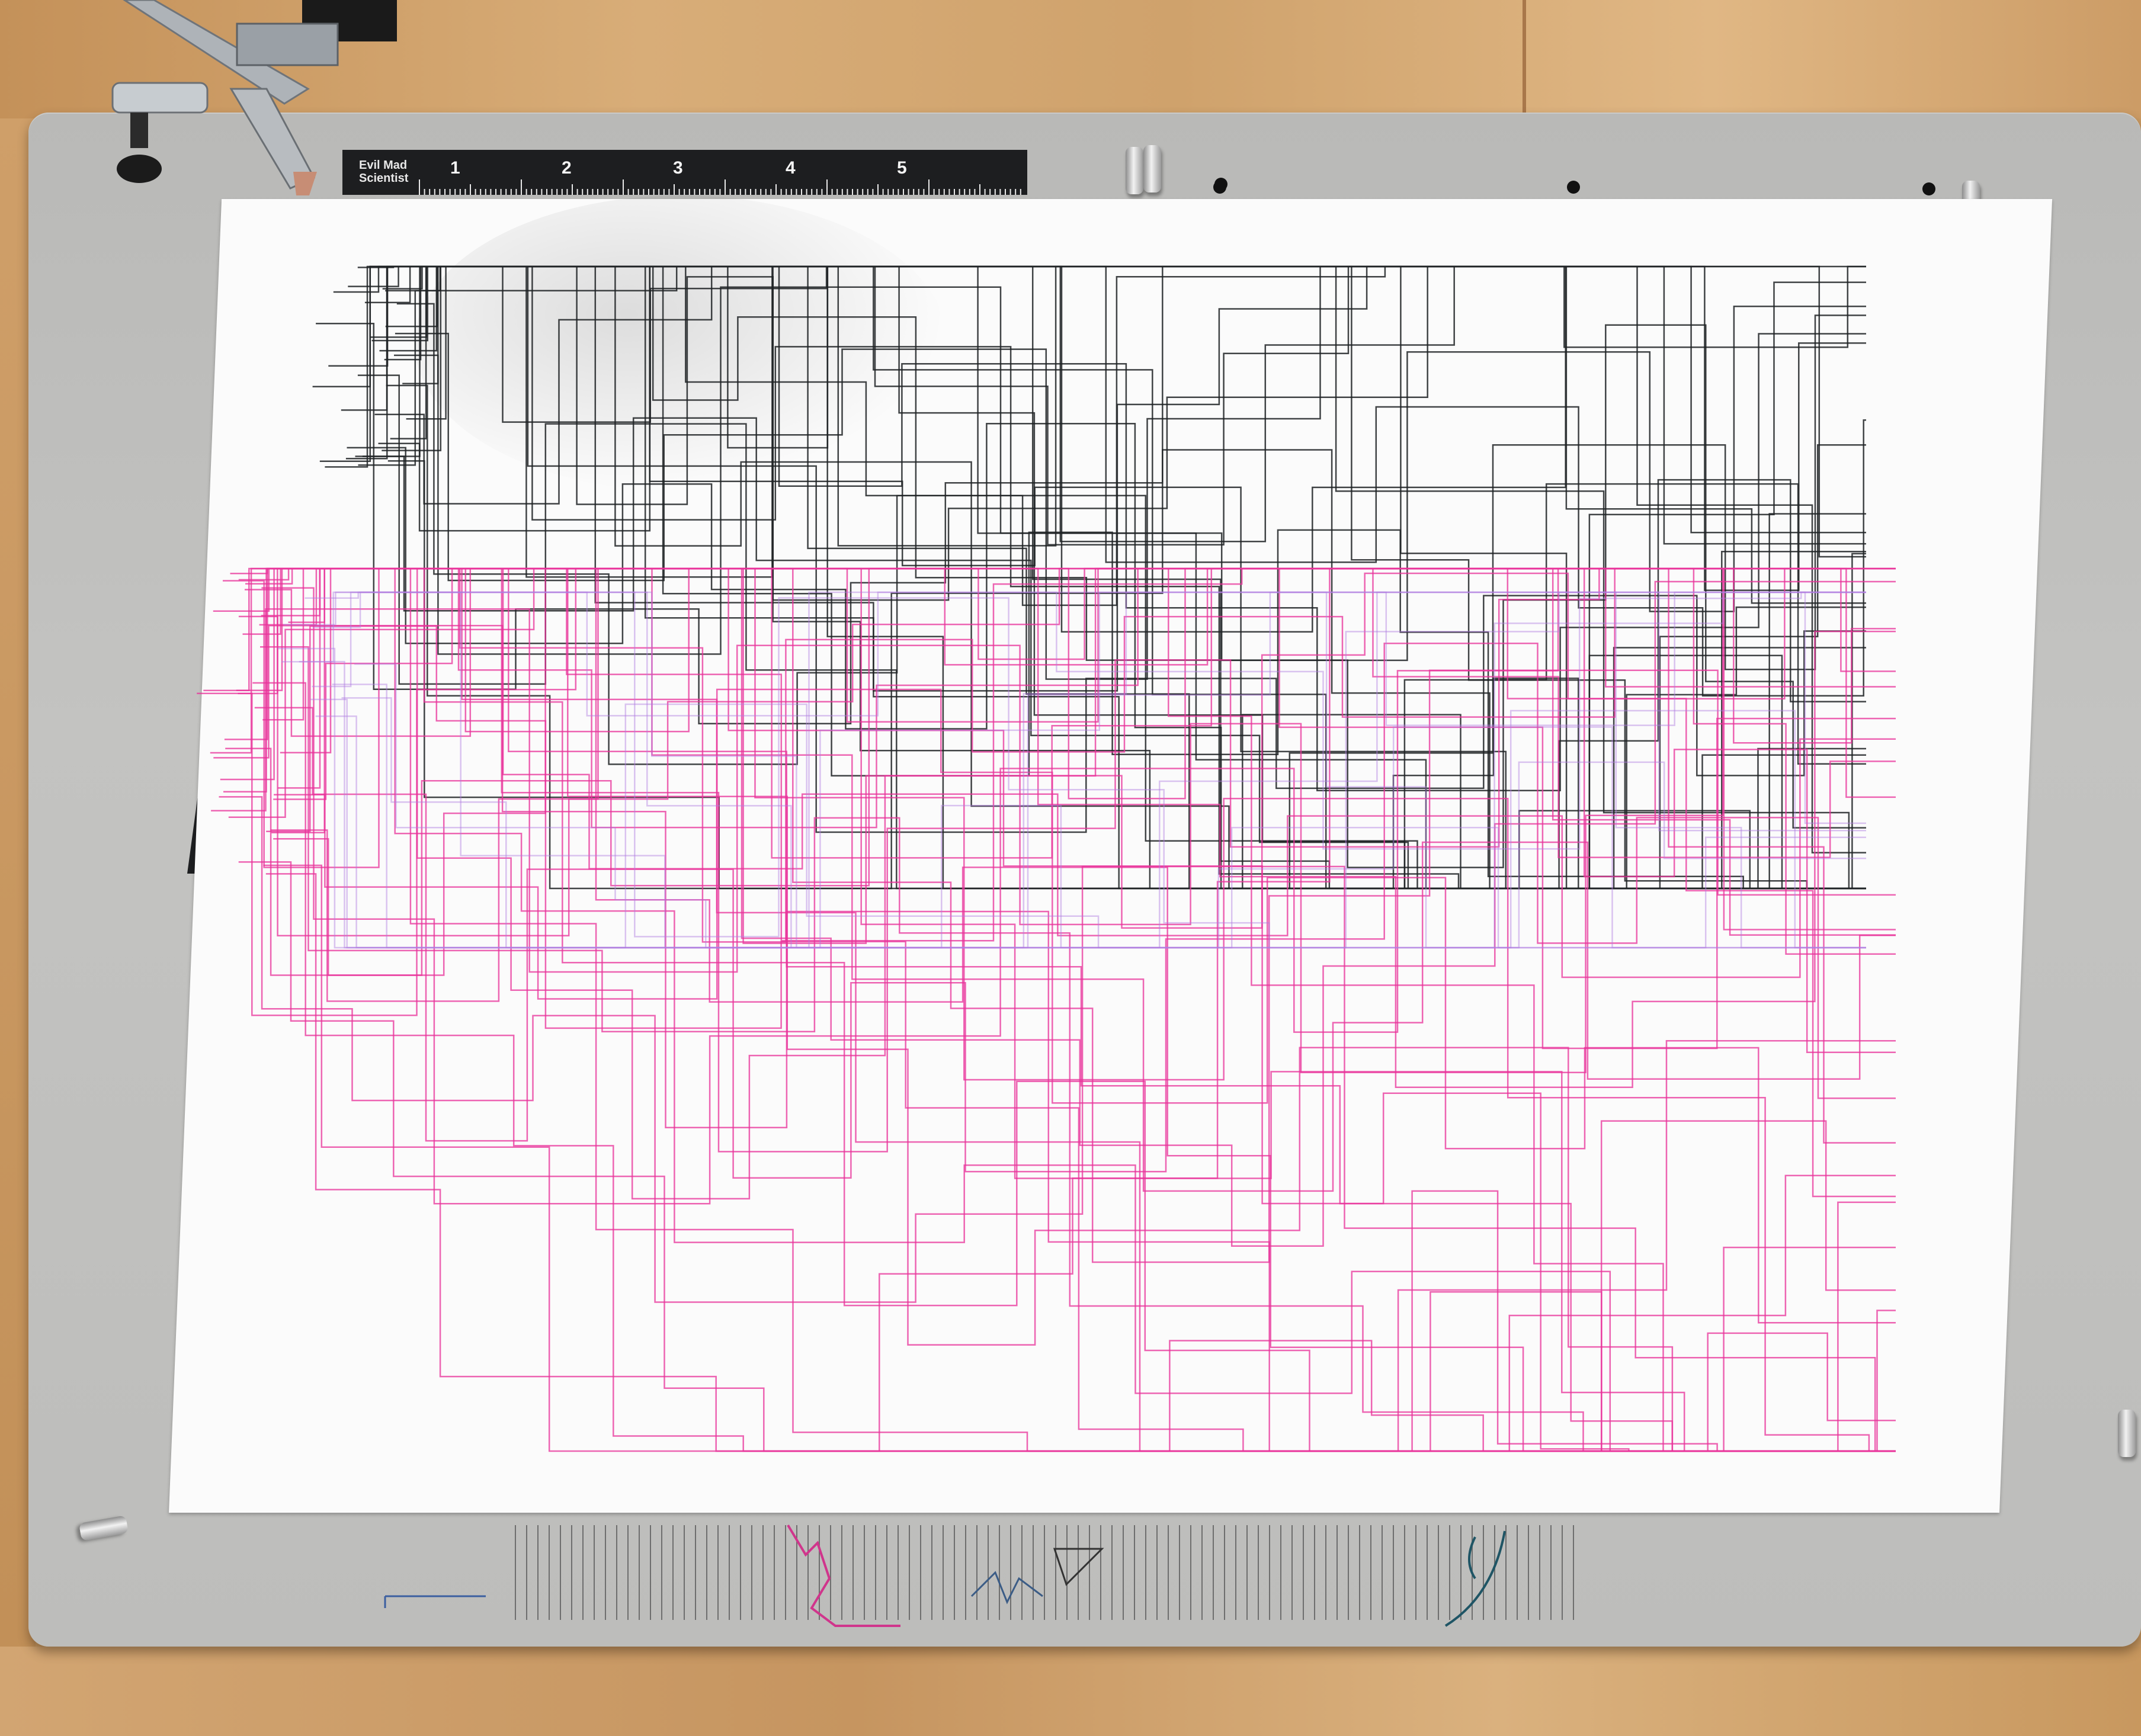 The height and width of the screenshot is (1736, 2141). Describe the element at coordinates (1475, 1578) in the screenshot. I see `teal-scribble` at that location.